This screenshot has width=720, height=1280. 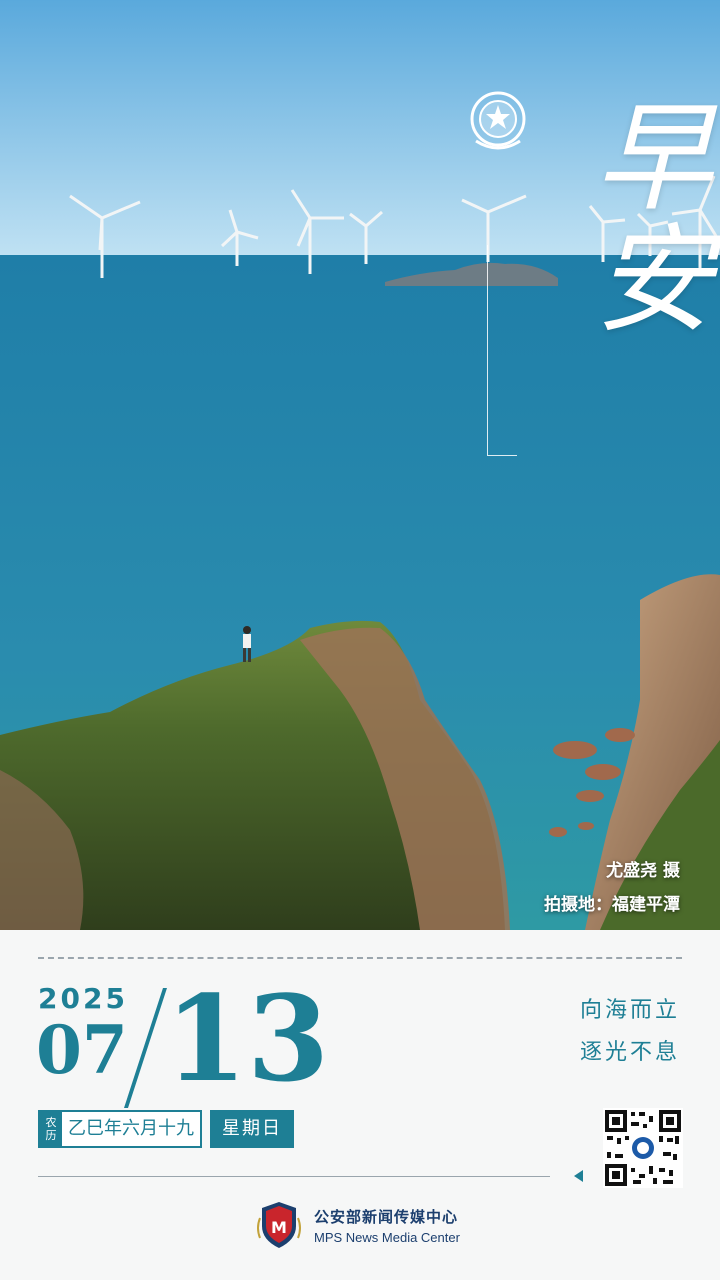 What do you see at coordinates (386, 1216) in the screenshot?
I see `brand-name-cn: 公安部新闻传媒中心` at bounding box center [386, 1216].